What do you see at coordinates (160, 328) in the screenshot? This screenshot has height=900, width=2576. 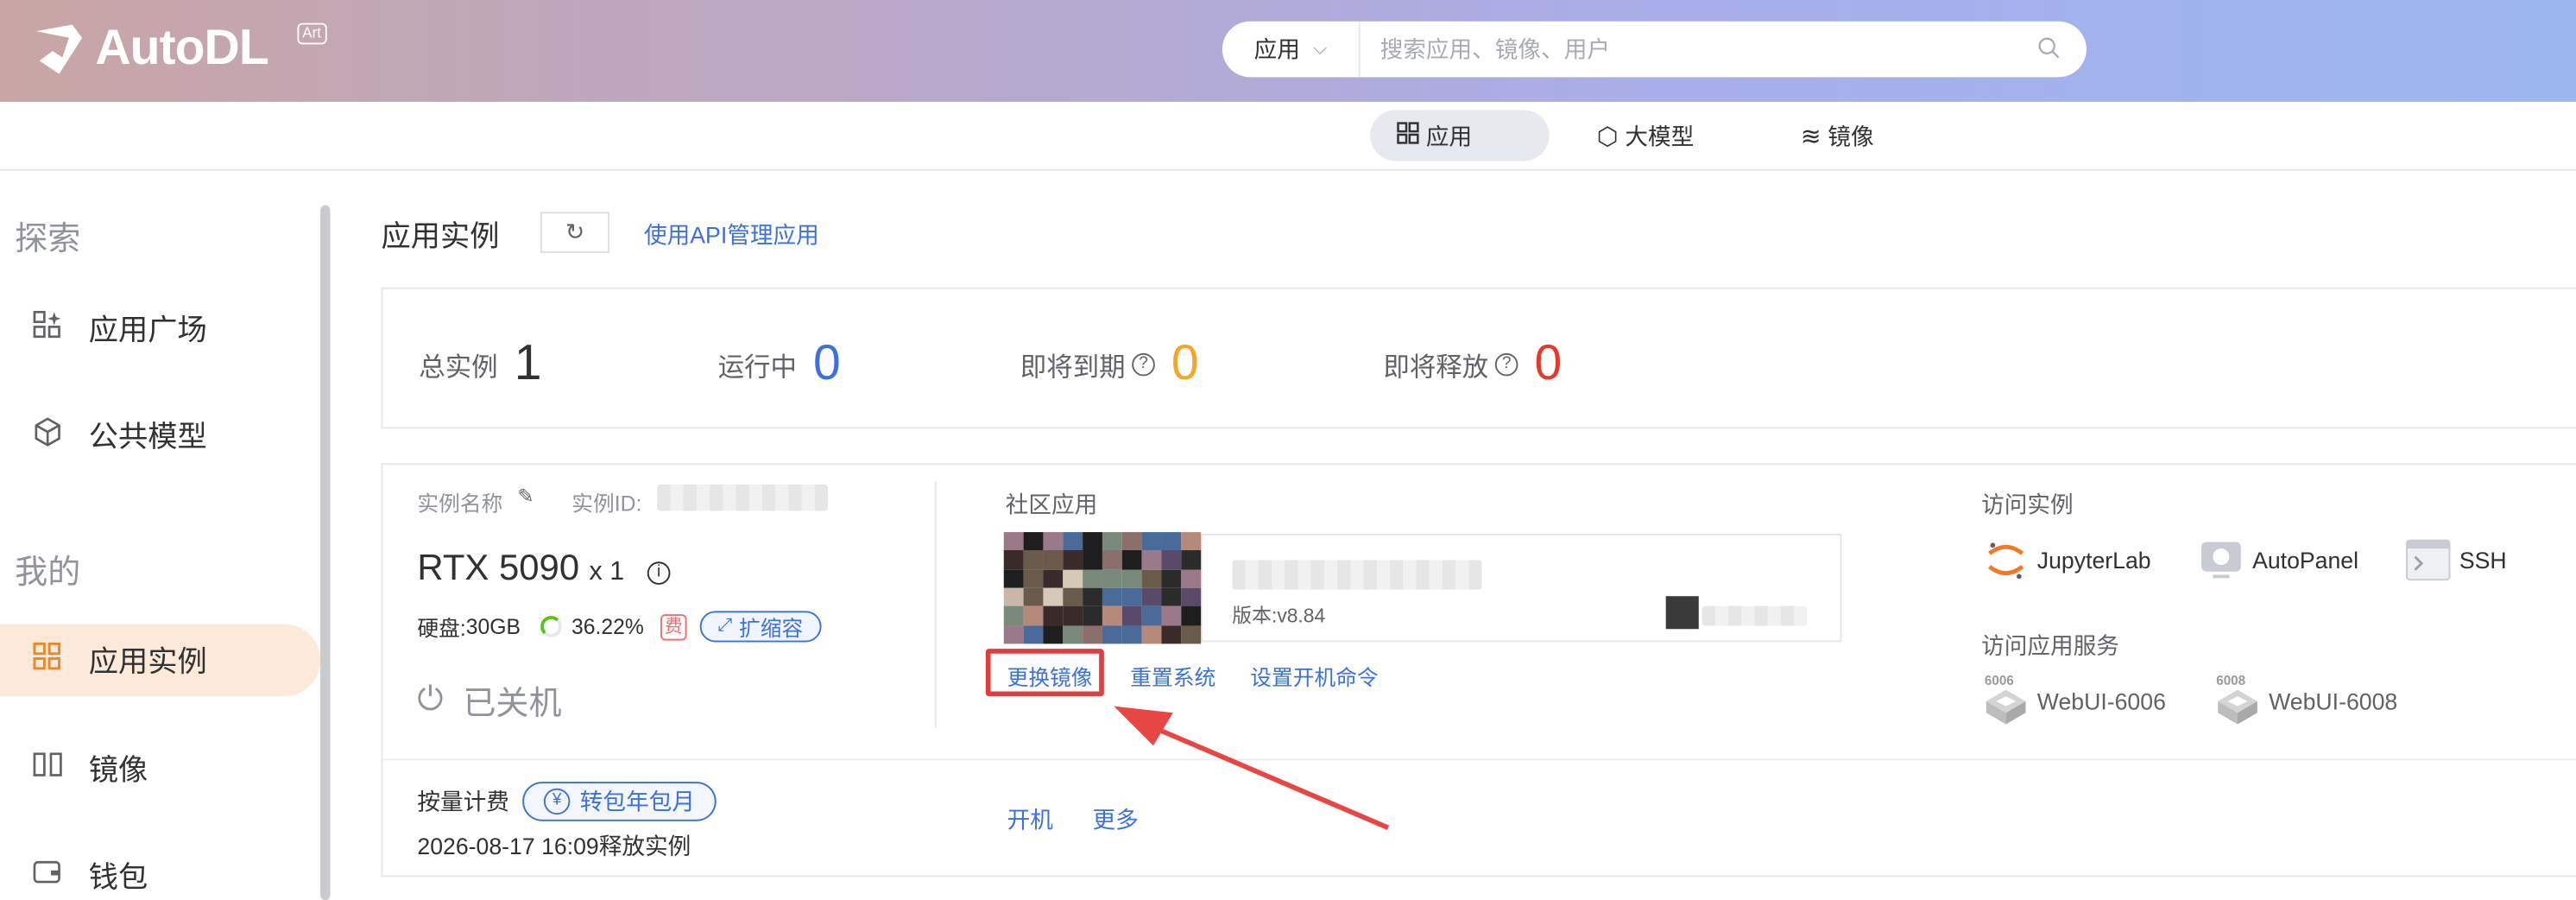 I see `sidebar-item-app-market: 应用广场` at bounding box center [160, 328].